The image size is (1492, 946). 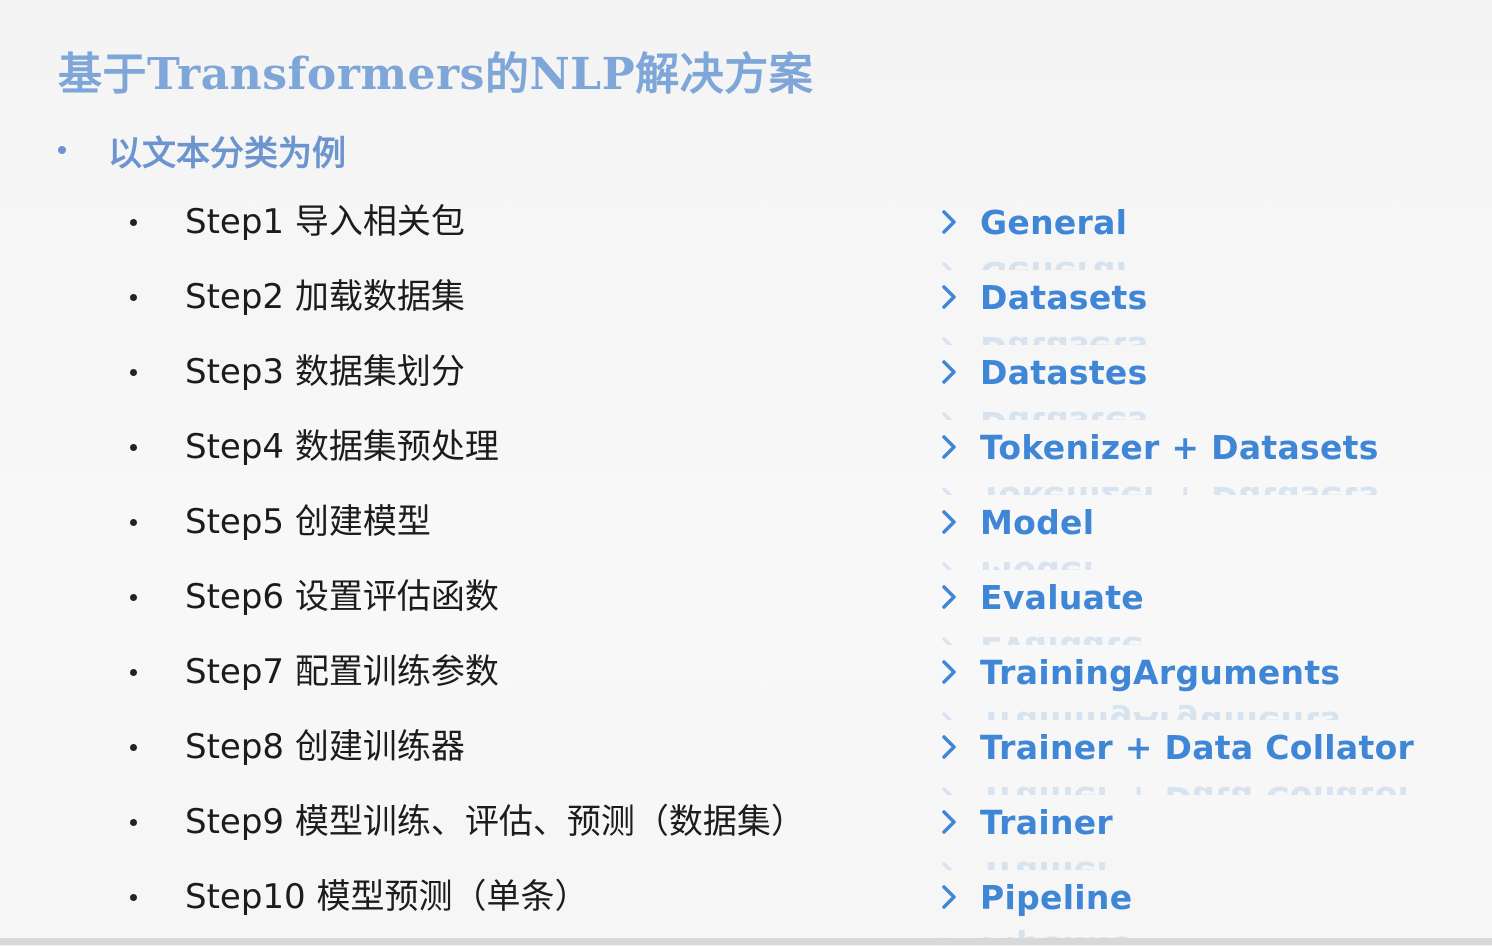 What do you see at coordinates (342, 672) in the screenshot?
I see `step-text: Step7 配置训练参数` at bounding box center [342, 672].